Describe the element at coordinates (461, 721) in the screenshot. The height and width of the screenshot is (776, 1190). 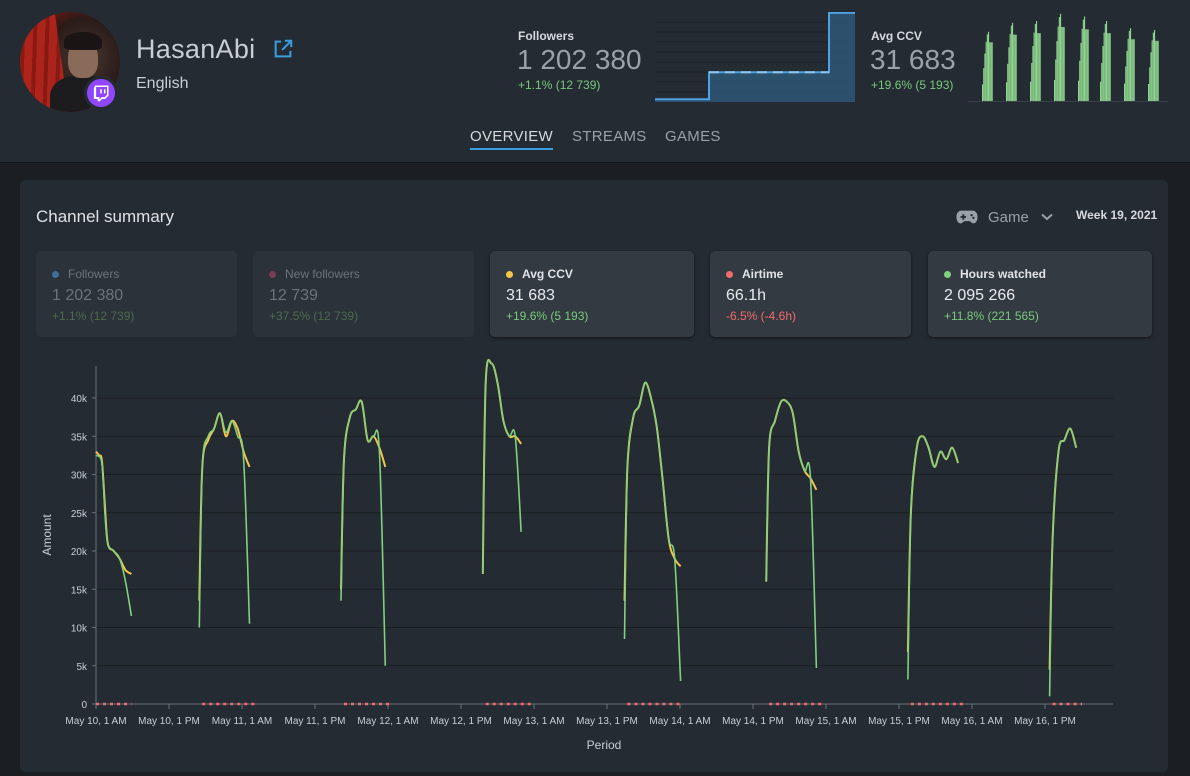
I see `x-tick-label: May 12, 1 PM` at that location.